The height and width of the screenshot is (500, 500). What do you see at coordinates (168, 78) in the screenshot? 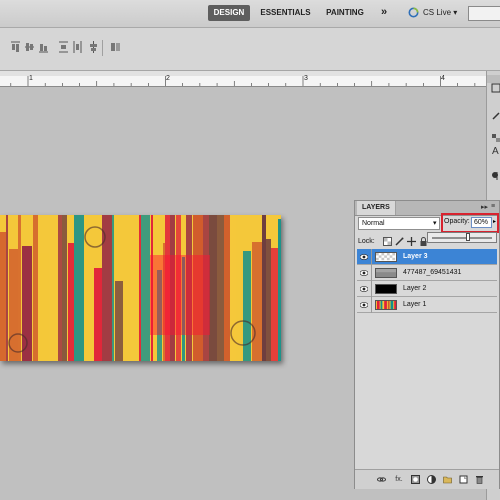
I see `ruler-number: 2` at bounding box center [168, 78].